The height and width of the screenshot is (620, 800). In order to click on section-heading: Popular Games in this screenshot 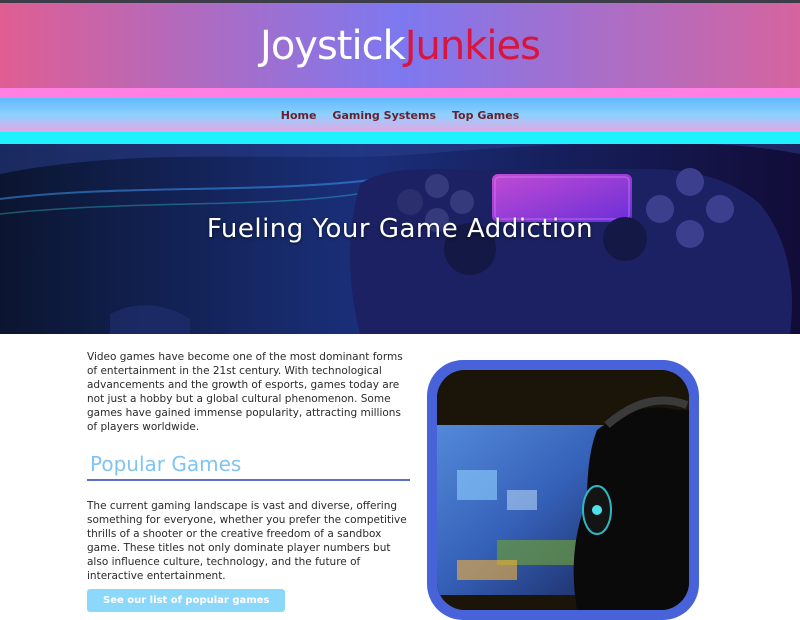, I will do `click(248, 466)`.